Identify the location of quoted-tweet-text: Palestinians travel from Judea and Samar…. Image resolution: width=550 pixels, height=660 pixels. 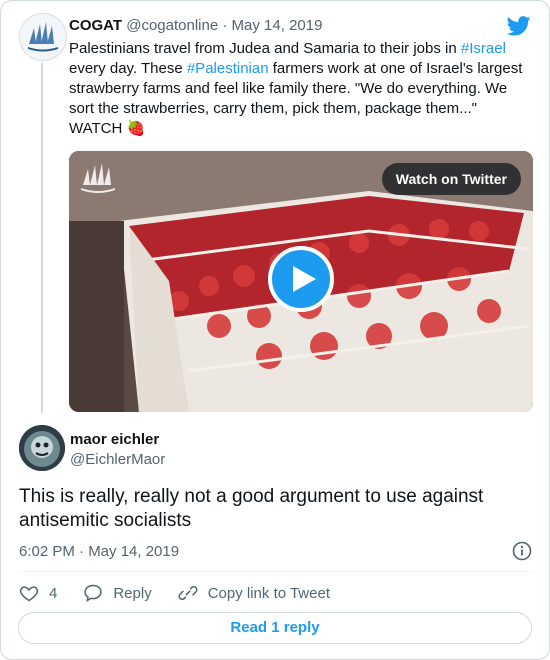
(299, 89).